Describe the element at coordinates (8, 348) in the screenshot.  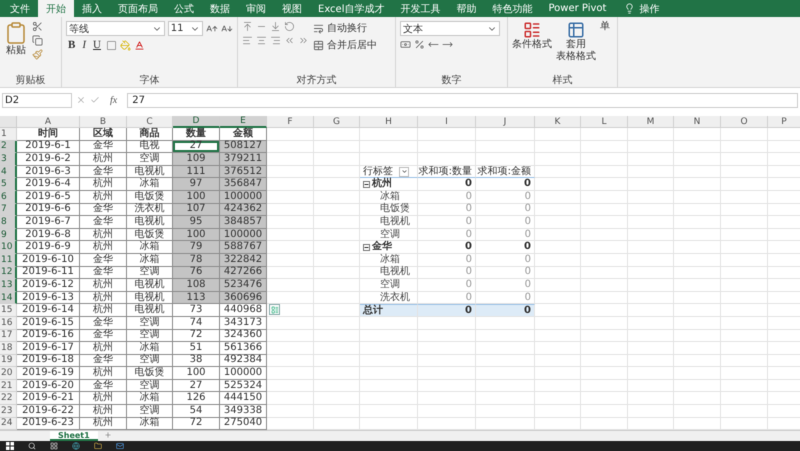
I see `row-header: 18` at that location.